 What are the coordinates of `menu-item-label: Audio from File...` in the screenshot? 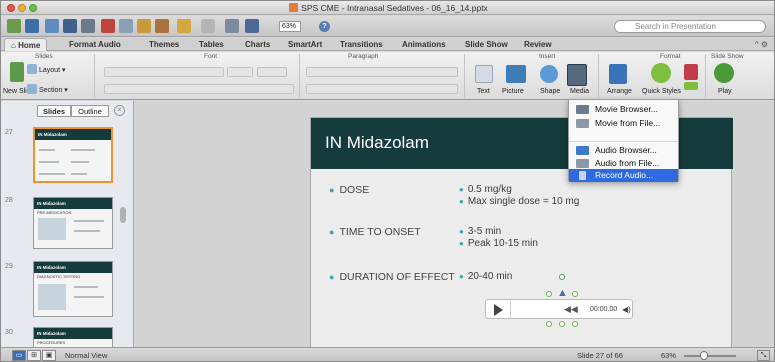 It's located at (627, 163).